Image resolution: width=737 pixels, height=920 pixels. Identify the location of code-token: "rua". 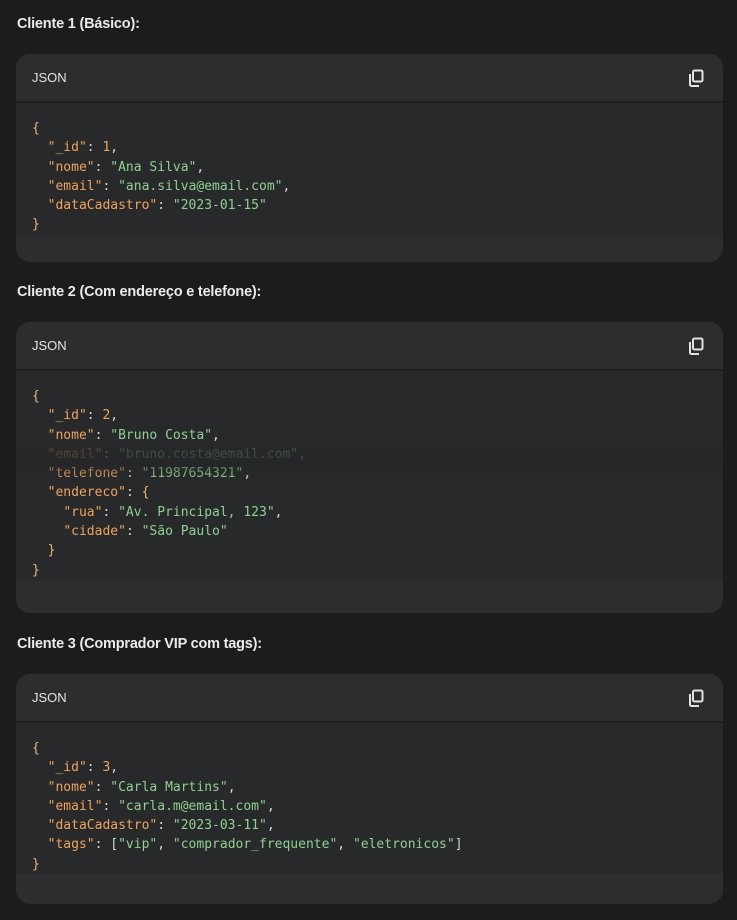
(83, 512).